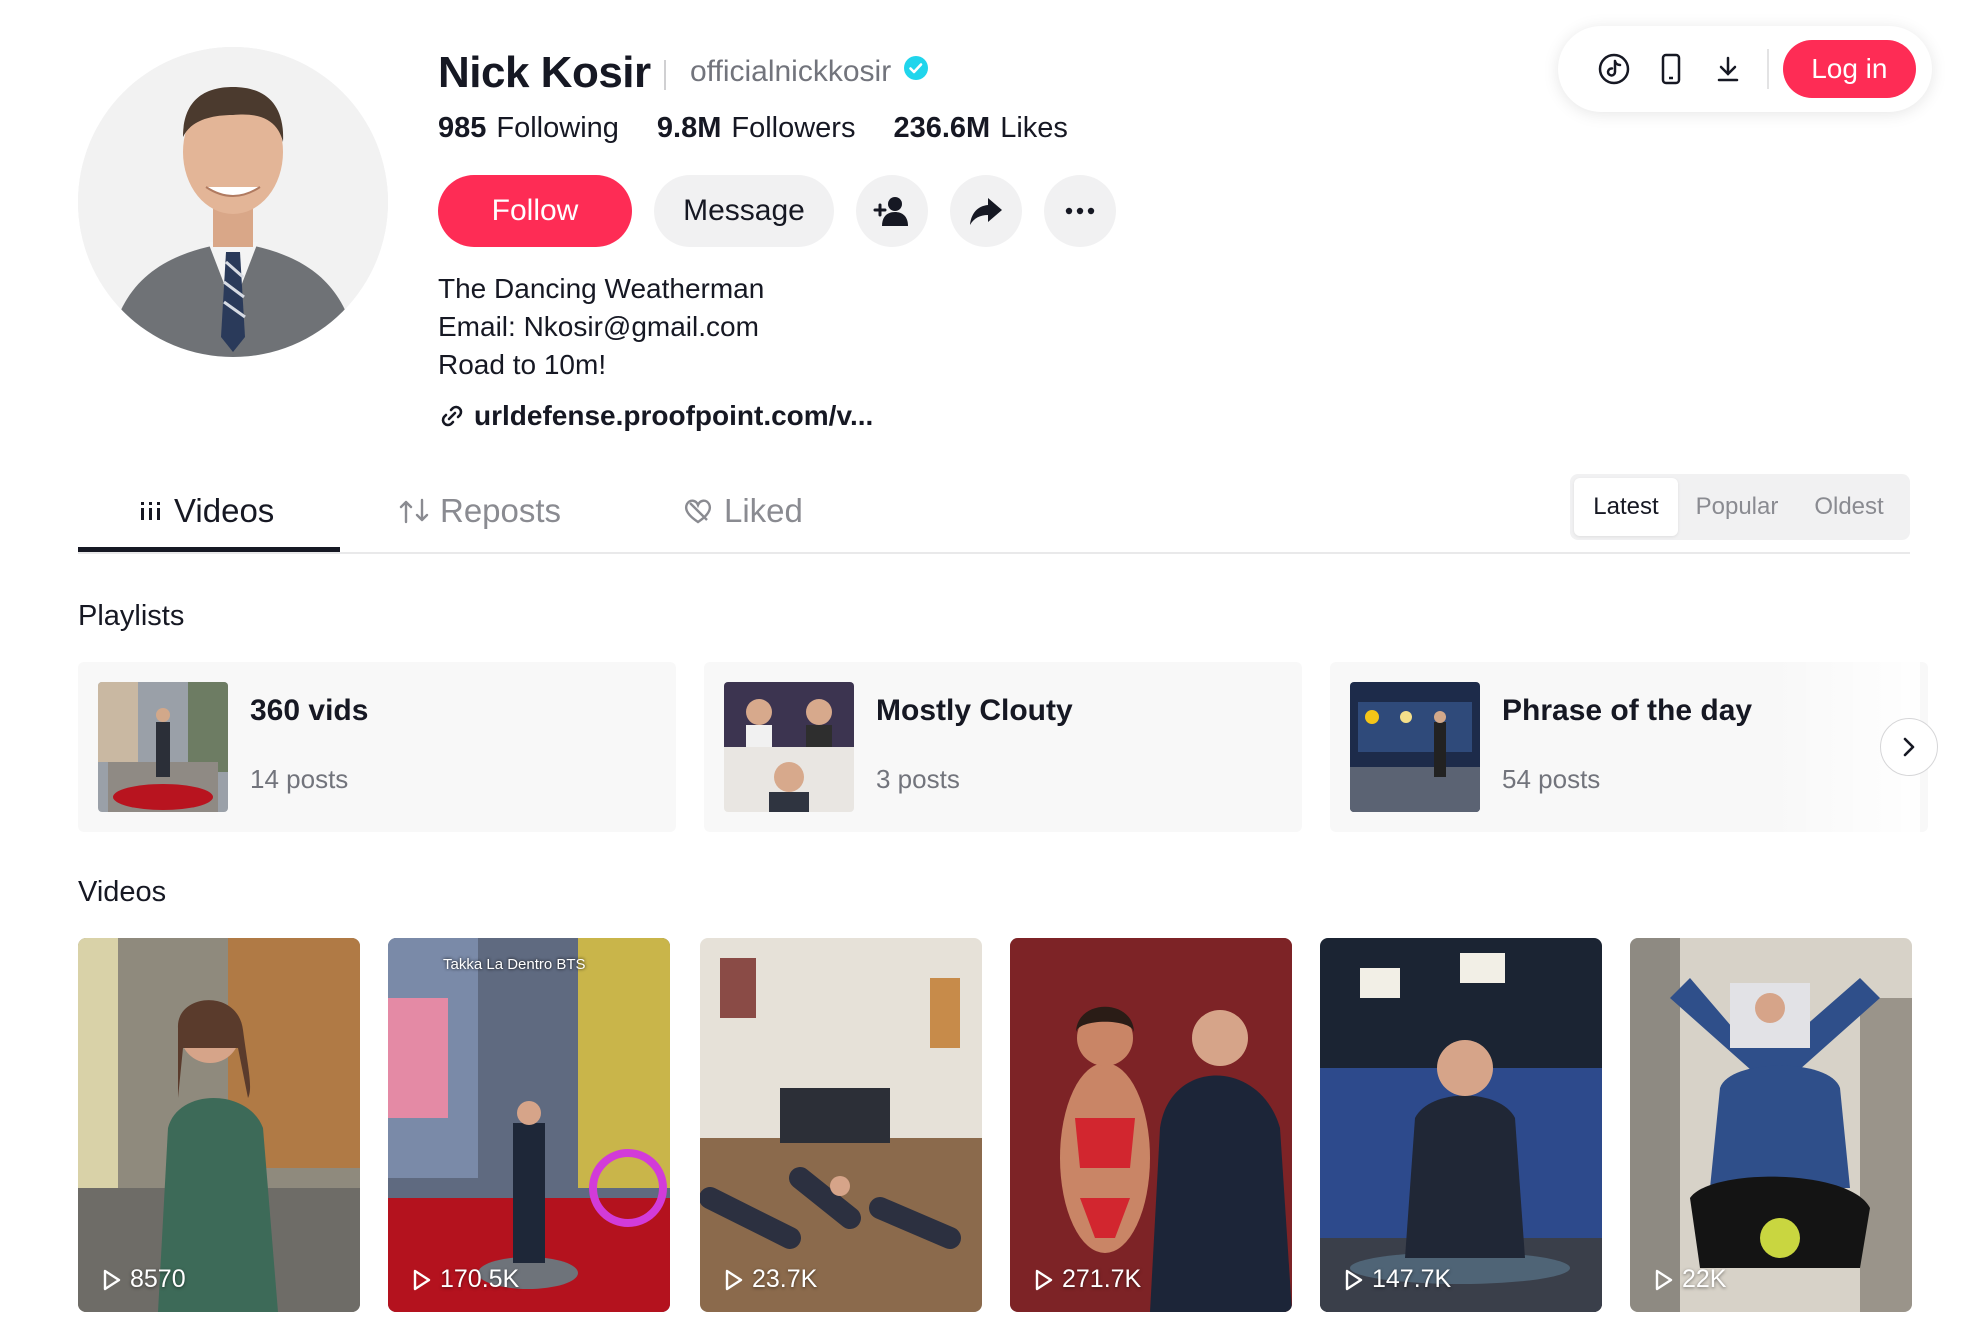 The height and width of the screenshot is (1338, 1962). Describe the element at coordinates (1461, 1125) in the screenshot. I see `video-thumbnail: 147.7K` at that location.